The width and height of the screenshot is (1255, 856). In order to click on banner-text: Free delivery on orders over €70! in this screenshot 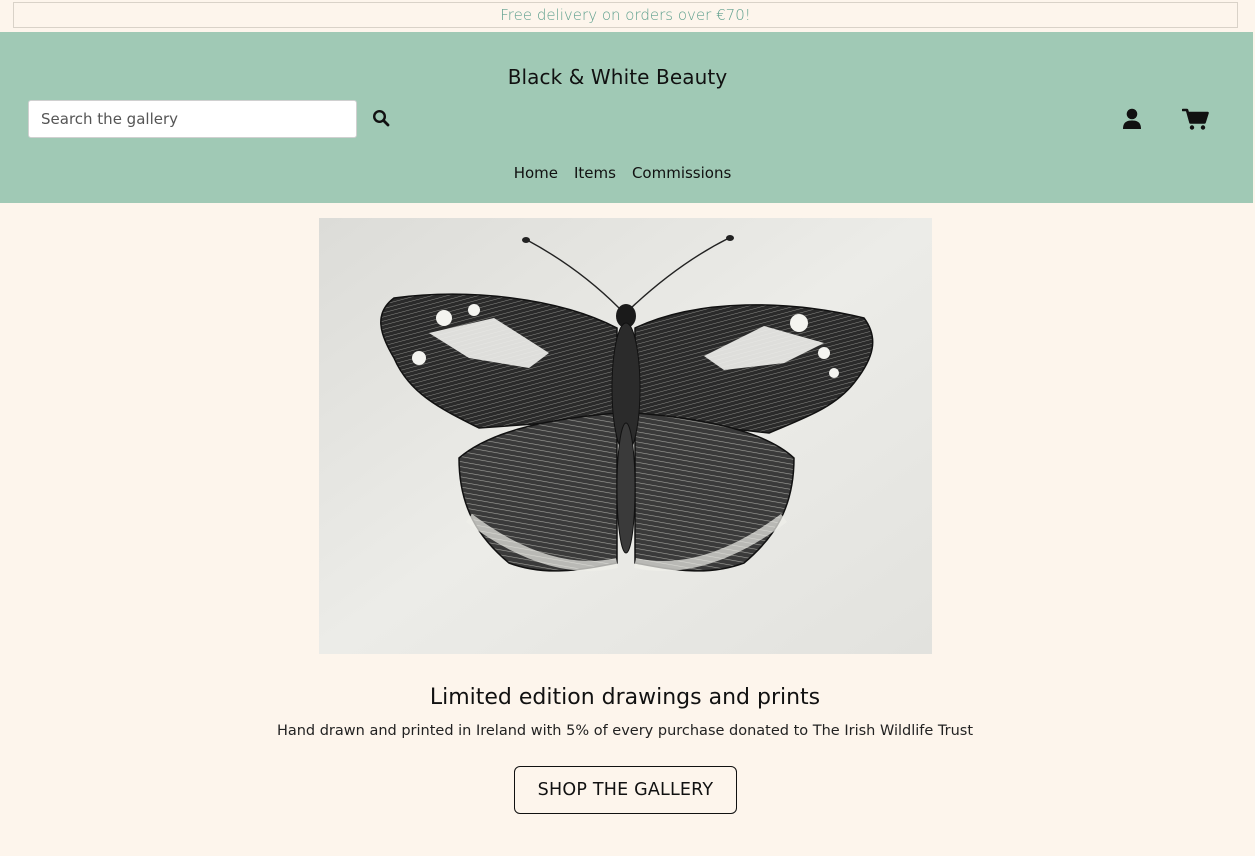, I will do `click(625, 15)`.